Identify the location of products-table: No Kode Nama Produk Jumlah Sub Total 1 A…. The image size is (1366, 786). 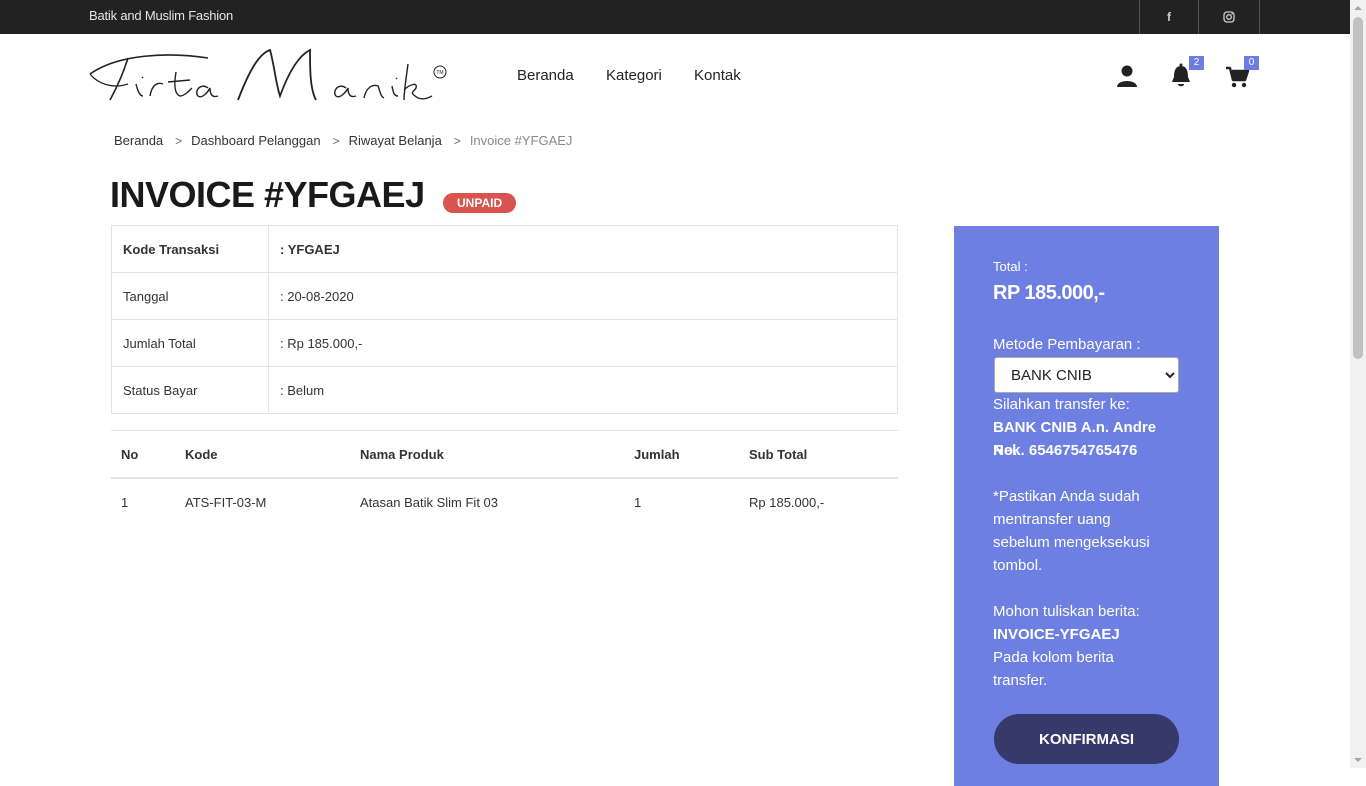
(504, 477).